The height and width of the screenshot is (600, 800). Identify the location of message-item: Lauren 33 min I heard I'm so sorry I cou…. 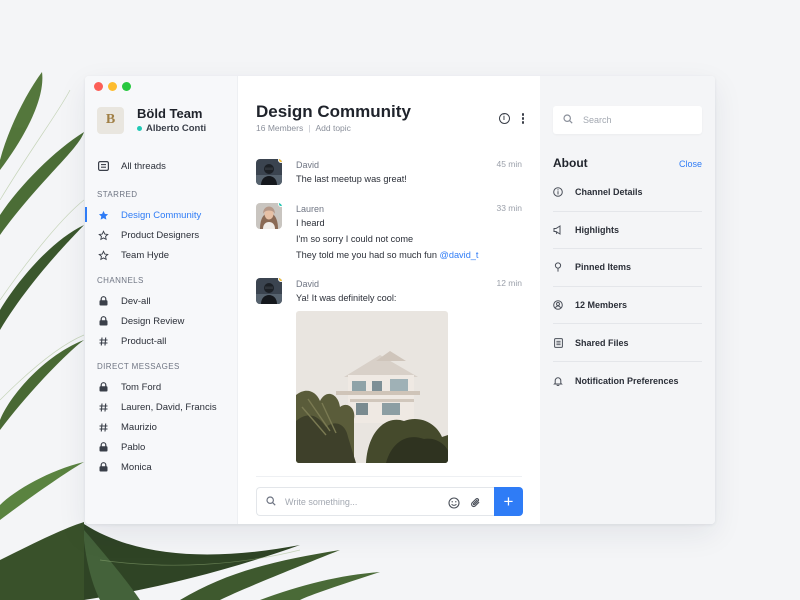
(389, 235).